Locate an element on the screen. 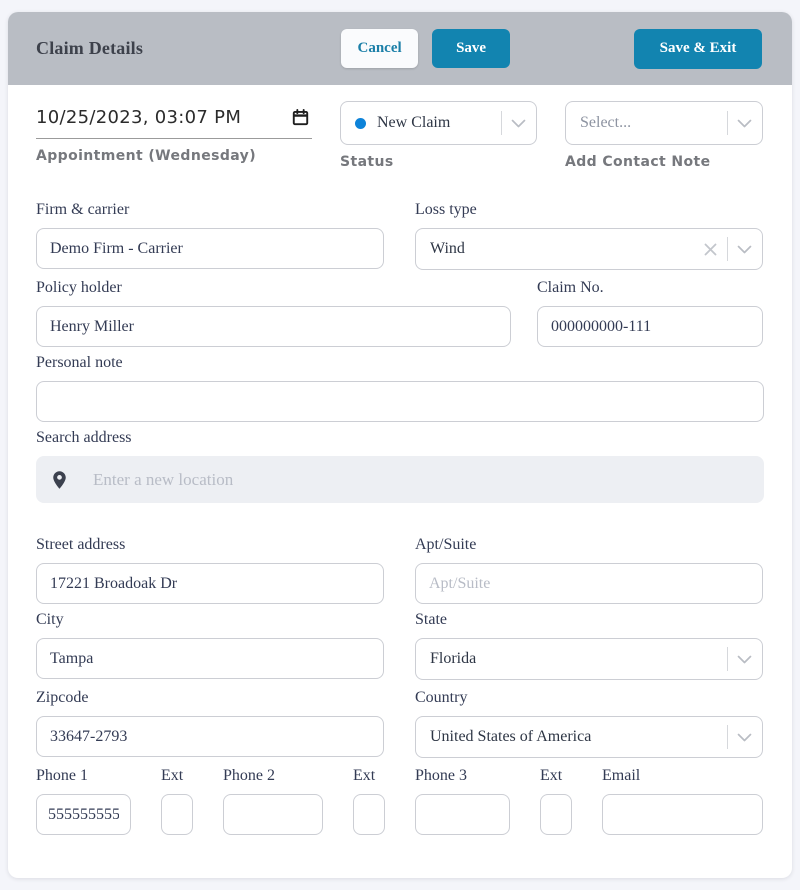 Image resolution: width=800 pixels, height=890 pixels. phone1-input is located at coordinates (83, 814).